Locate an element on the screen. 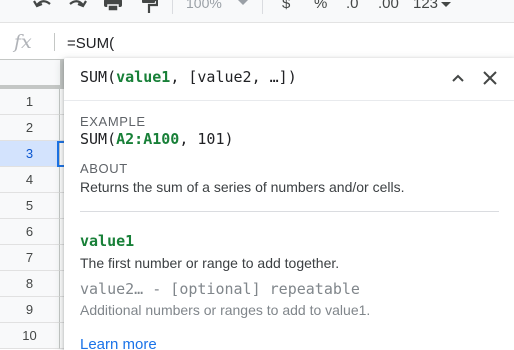 This screenshot has height=350, width=514. row-header: 6 is located at coordinates (30, 232).